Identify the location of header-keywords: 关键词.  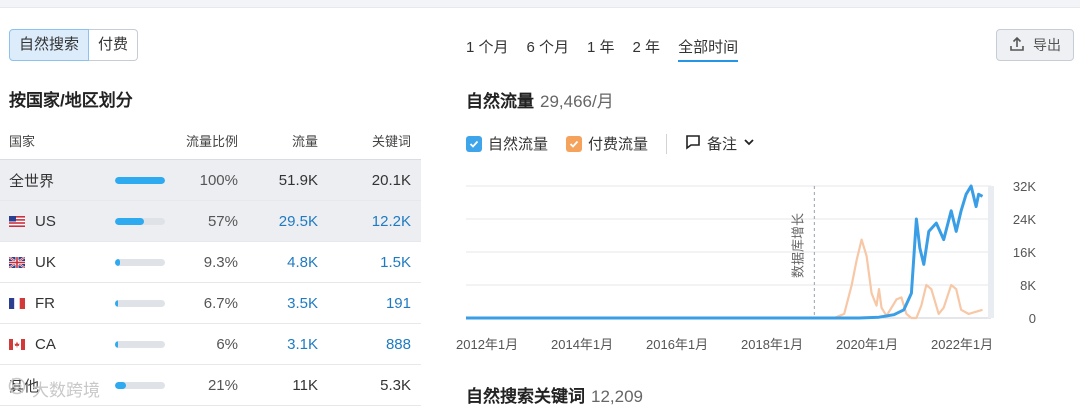
(364, 140).